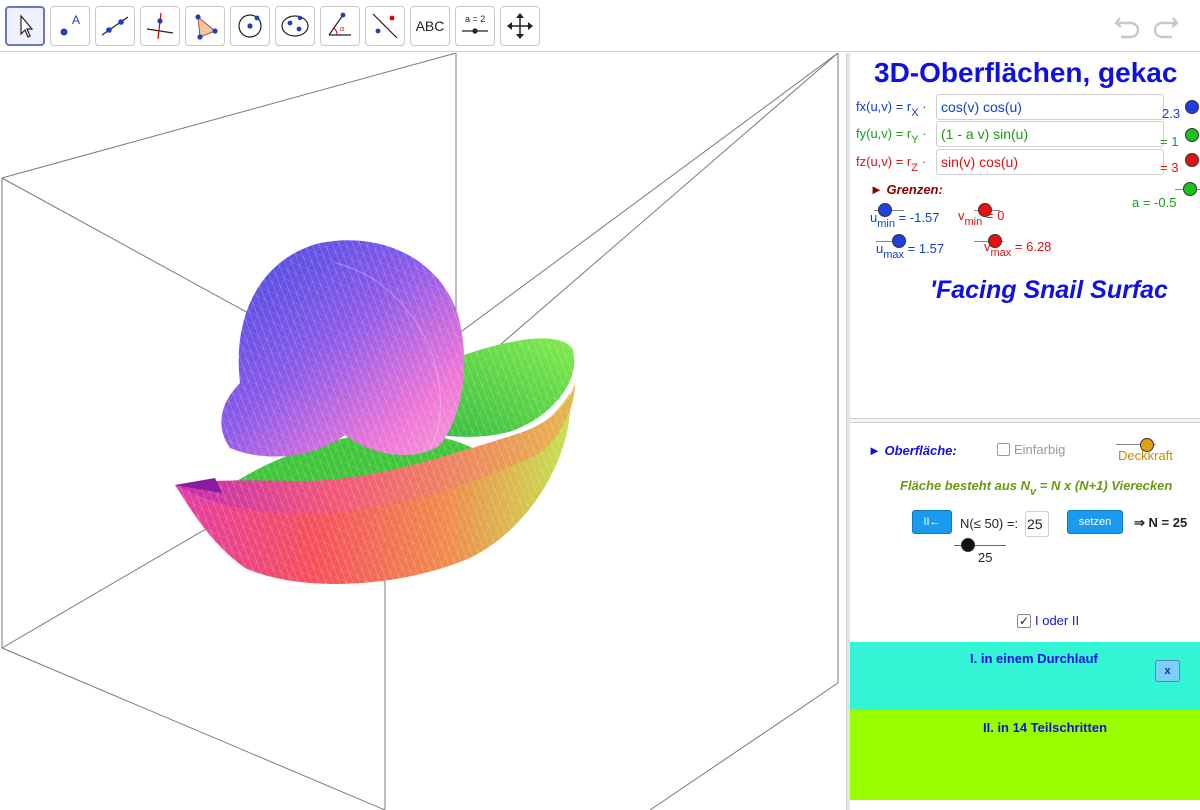 The height and width of the screenshot is (810, 1200). What do you see at coordinates (342, 29) in the screenshot?
I see `svg-text: α` at bounding box center [342, 29].